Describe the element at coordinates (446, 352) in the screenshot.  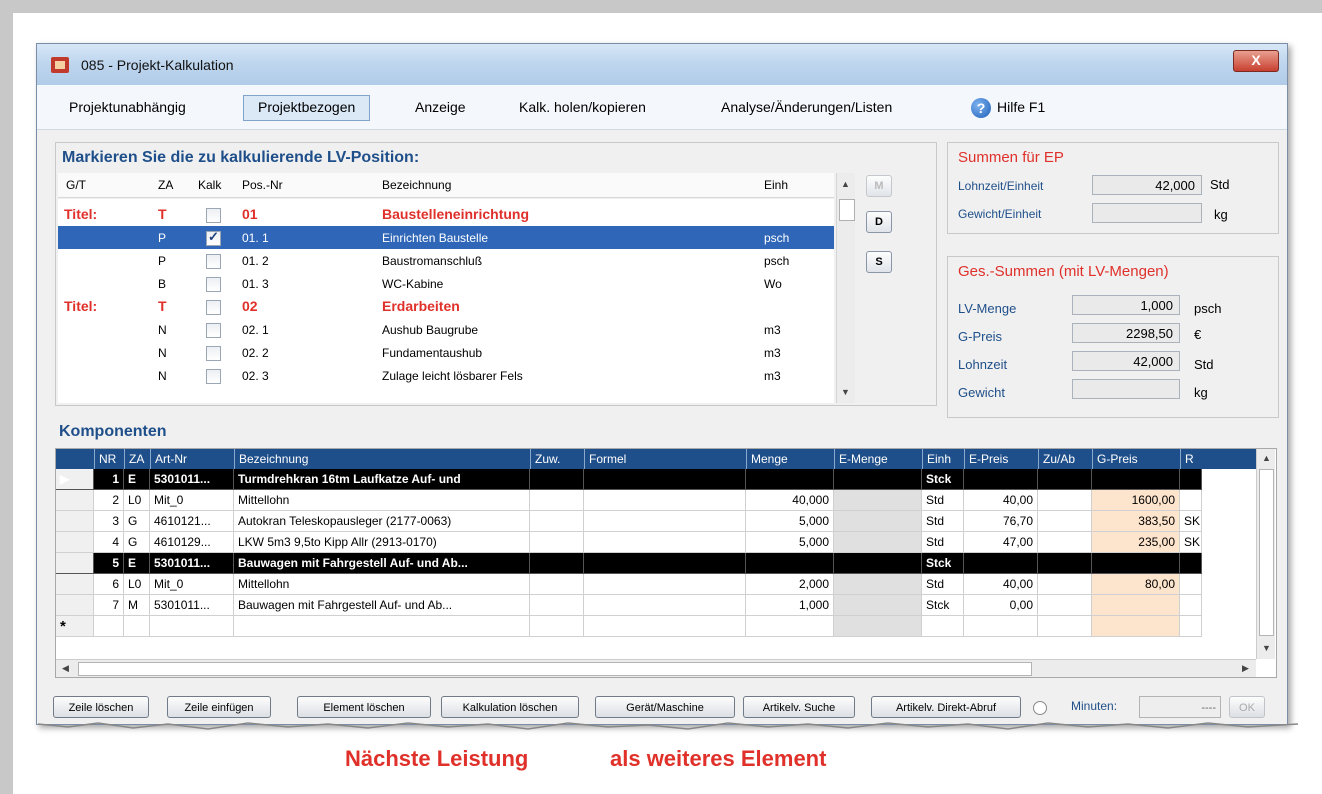
I see `lv-row: N 02. 2 Fundamentaushub m3` at that location.